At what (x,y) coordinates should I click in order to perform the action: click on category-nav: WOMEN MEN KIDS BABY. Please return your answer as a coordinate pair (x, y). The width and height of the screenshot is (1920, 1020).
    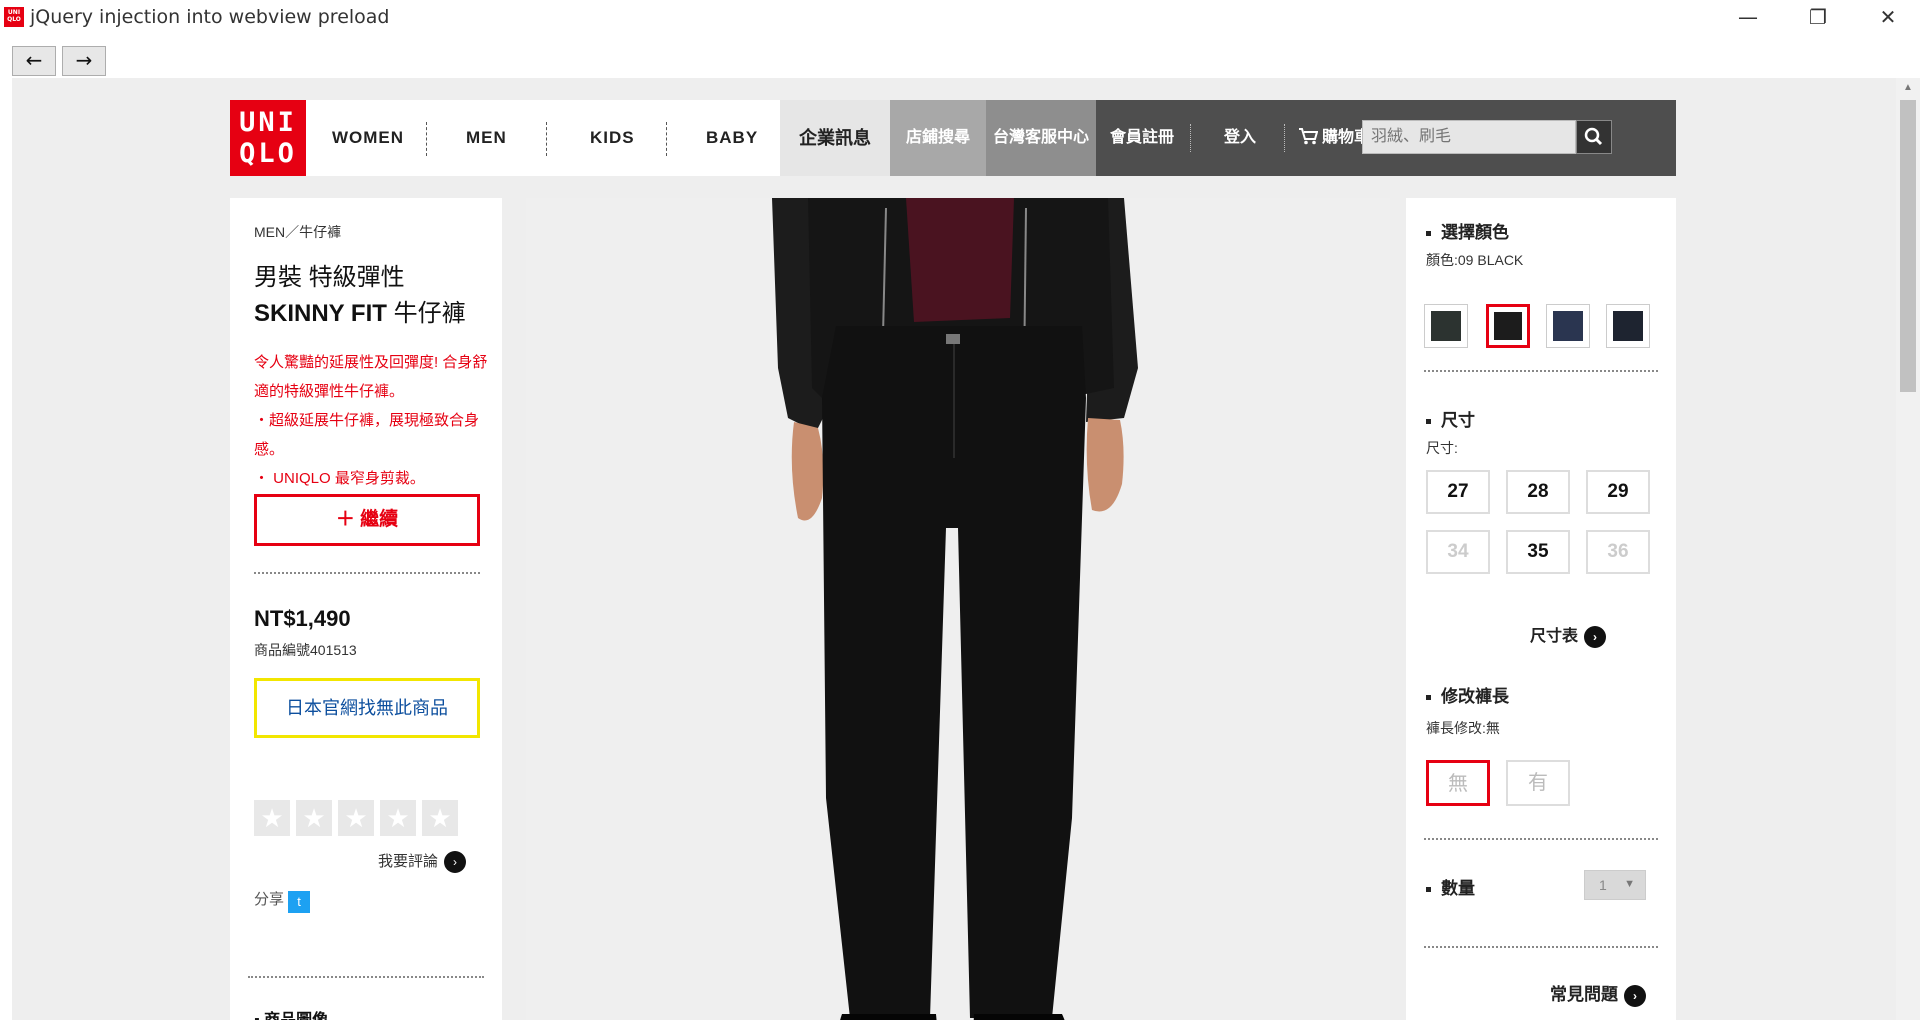
    Looking at the image, I should click on (543, 138).